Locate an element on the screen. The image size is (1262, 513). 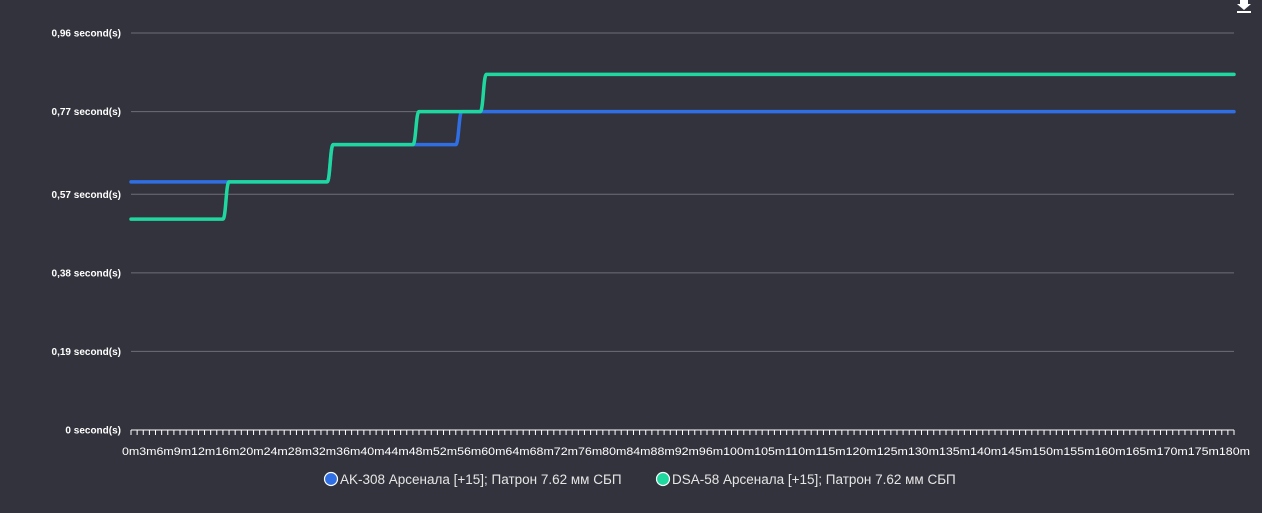
x-tick-label: 72m is located at coordinates (566, 452).